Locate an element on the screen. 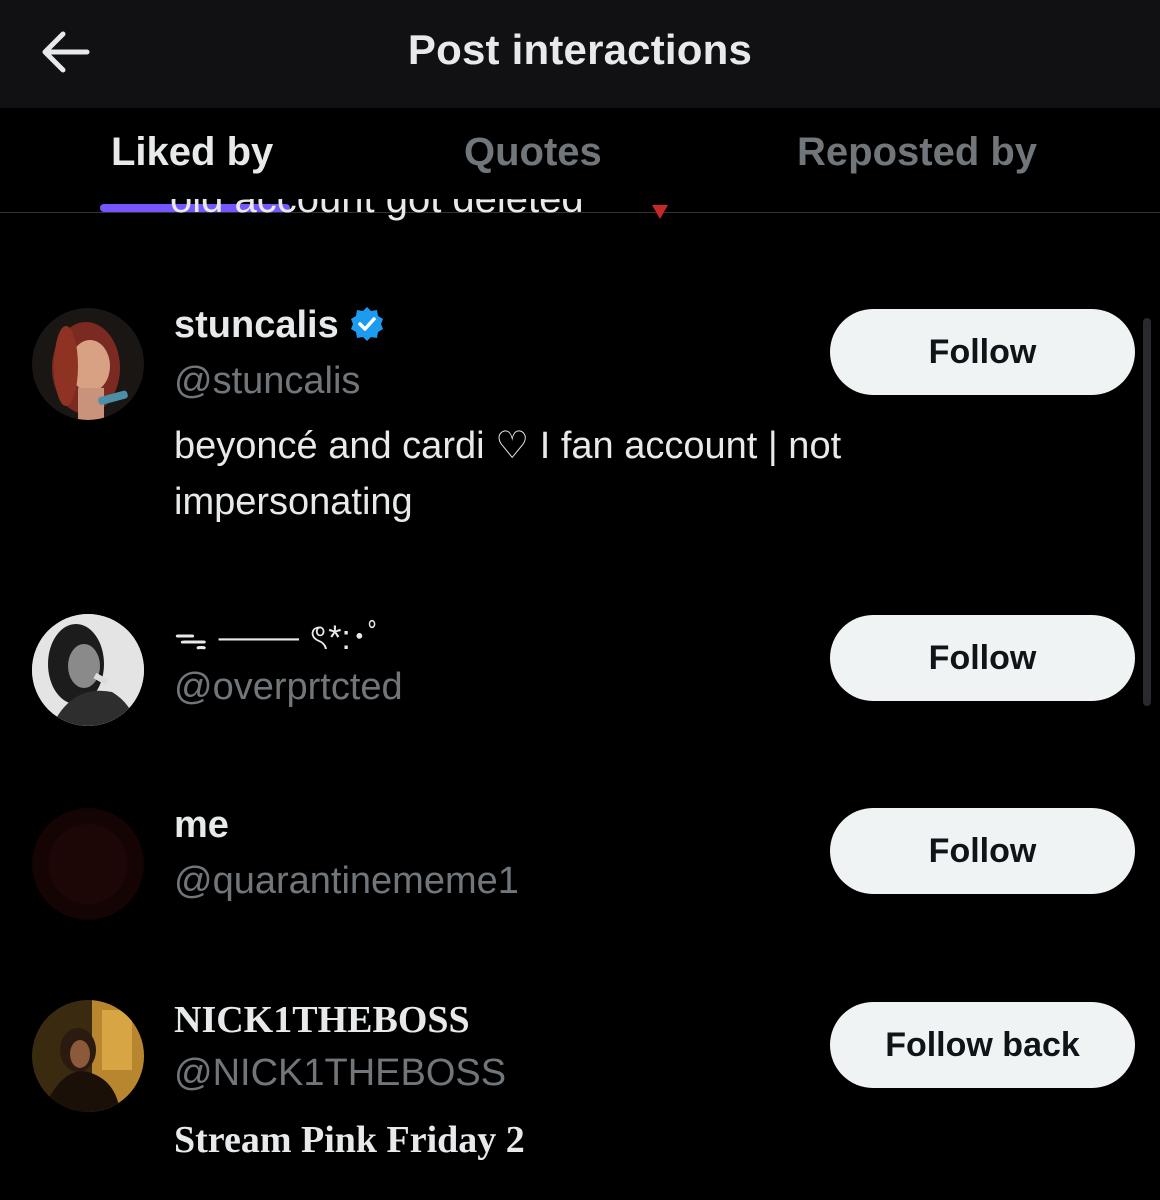 The image size is (1160, 1200). display-name: ᯓ ⸻ ৎ*:･ﾟ is located at coordinates (279, 639).